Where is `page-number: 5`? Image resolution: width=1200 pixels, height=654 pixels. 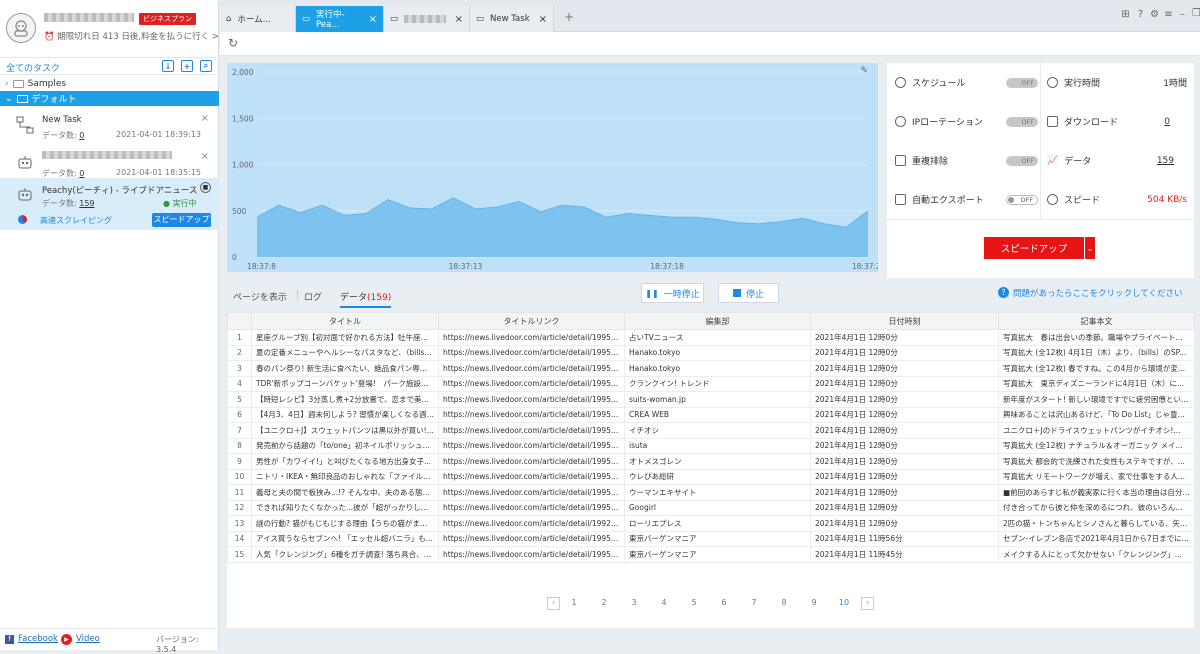
page-number: 5 is located at coordinates (694, 602).